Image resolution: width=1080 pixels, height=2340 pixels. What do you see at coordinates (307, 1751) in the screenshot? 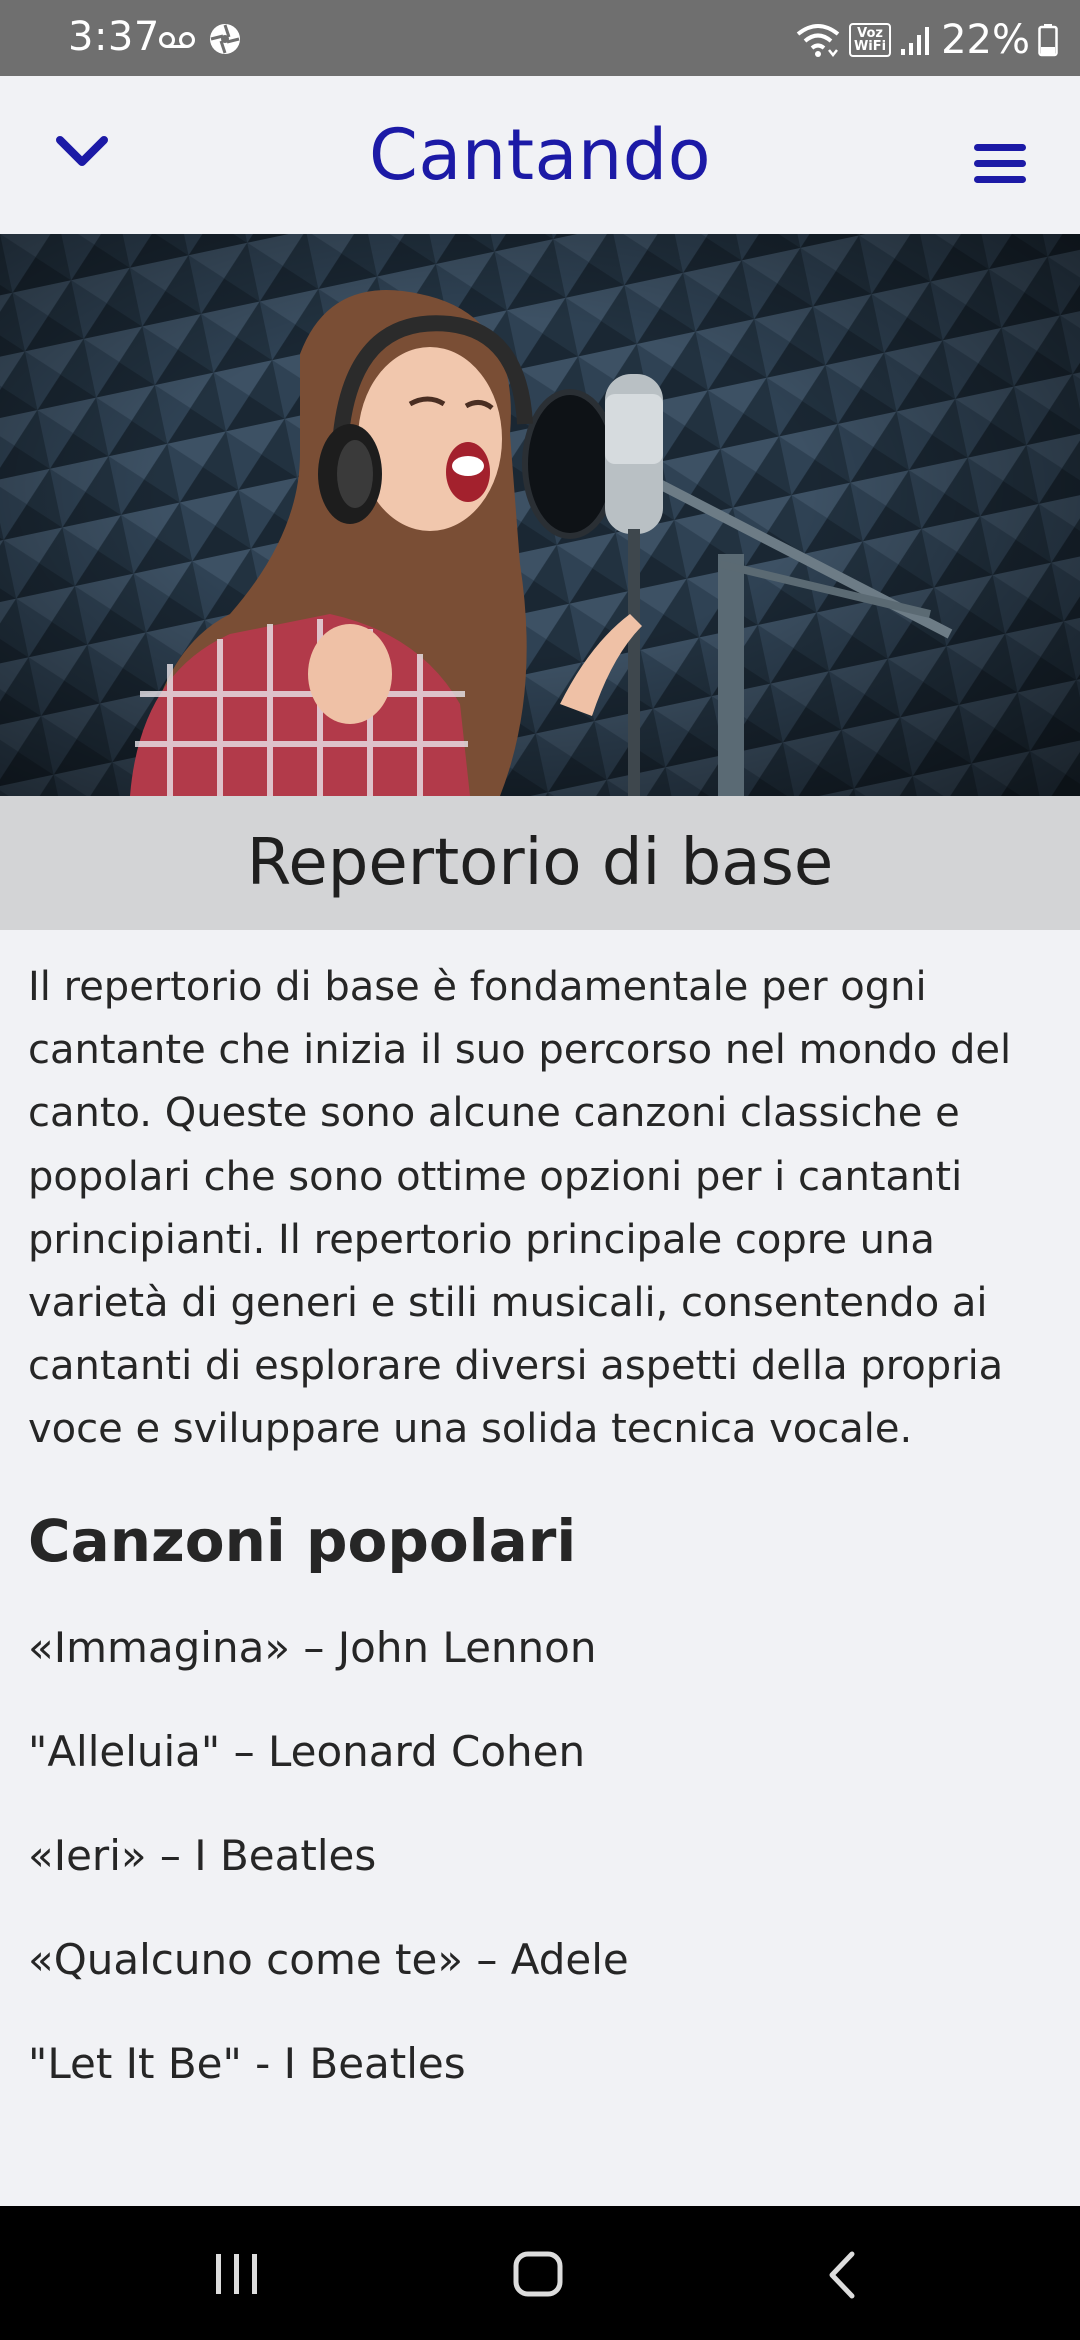
I see `song-item: "Alleluia" – Leonard Cohen` at bounding box center [307, 1751].